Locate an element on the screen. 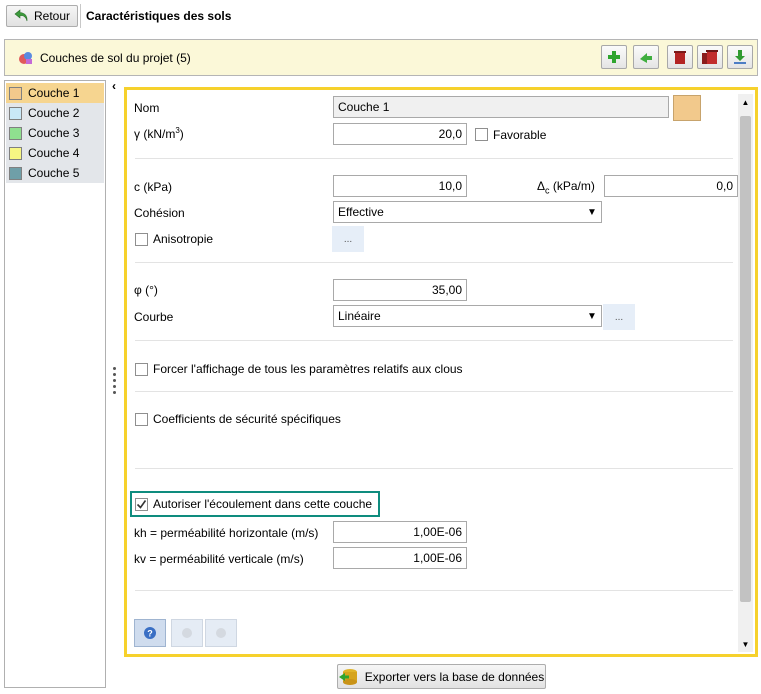 The width and height of the screenshot is (761, 694). anisotropie-label: Anisotropie is located at coordinates (183, 239).